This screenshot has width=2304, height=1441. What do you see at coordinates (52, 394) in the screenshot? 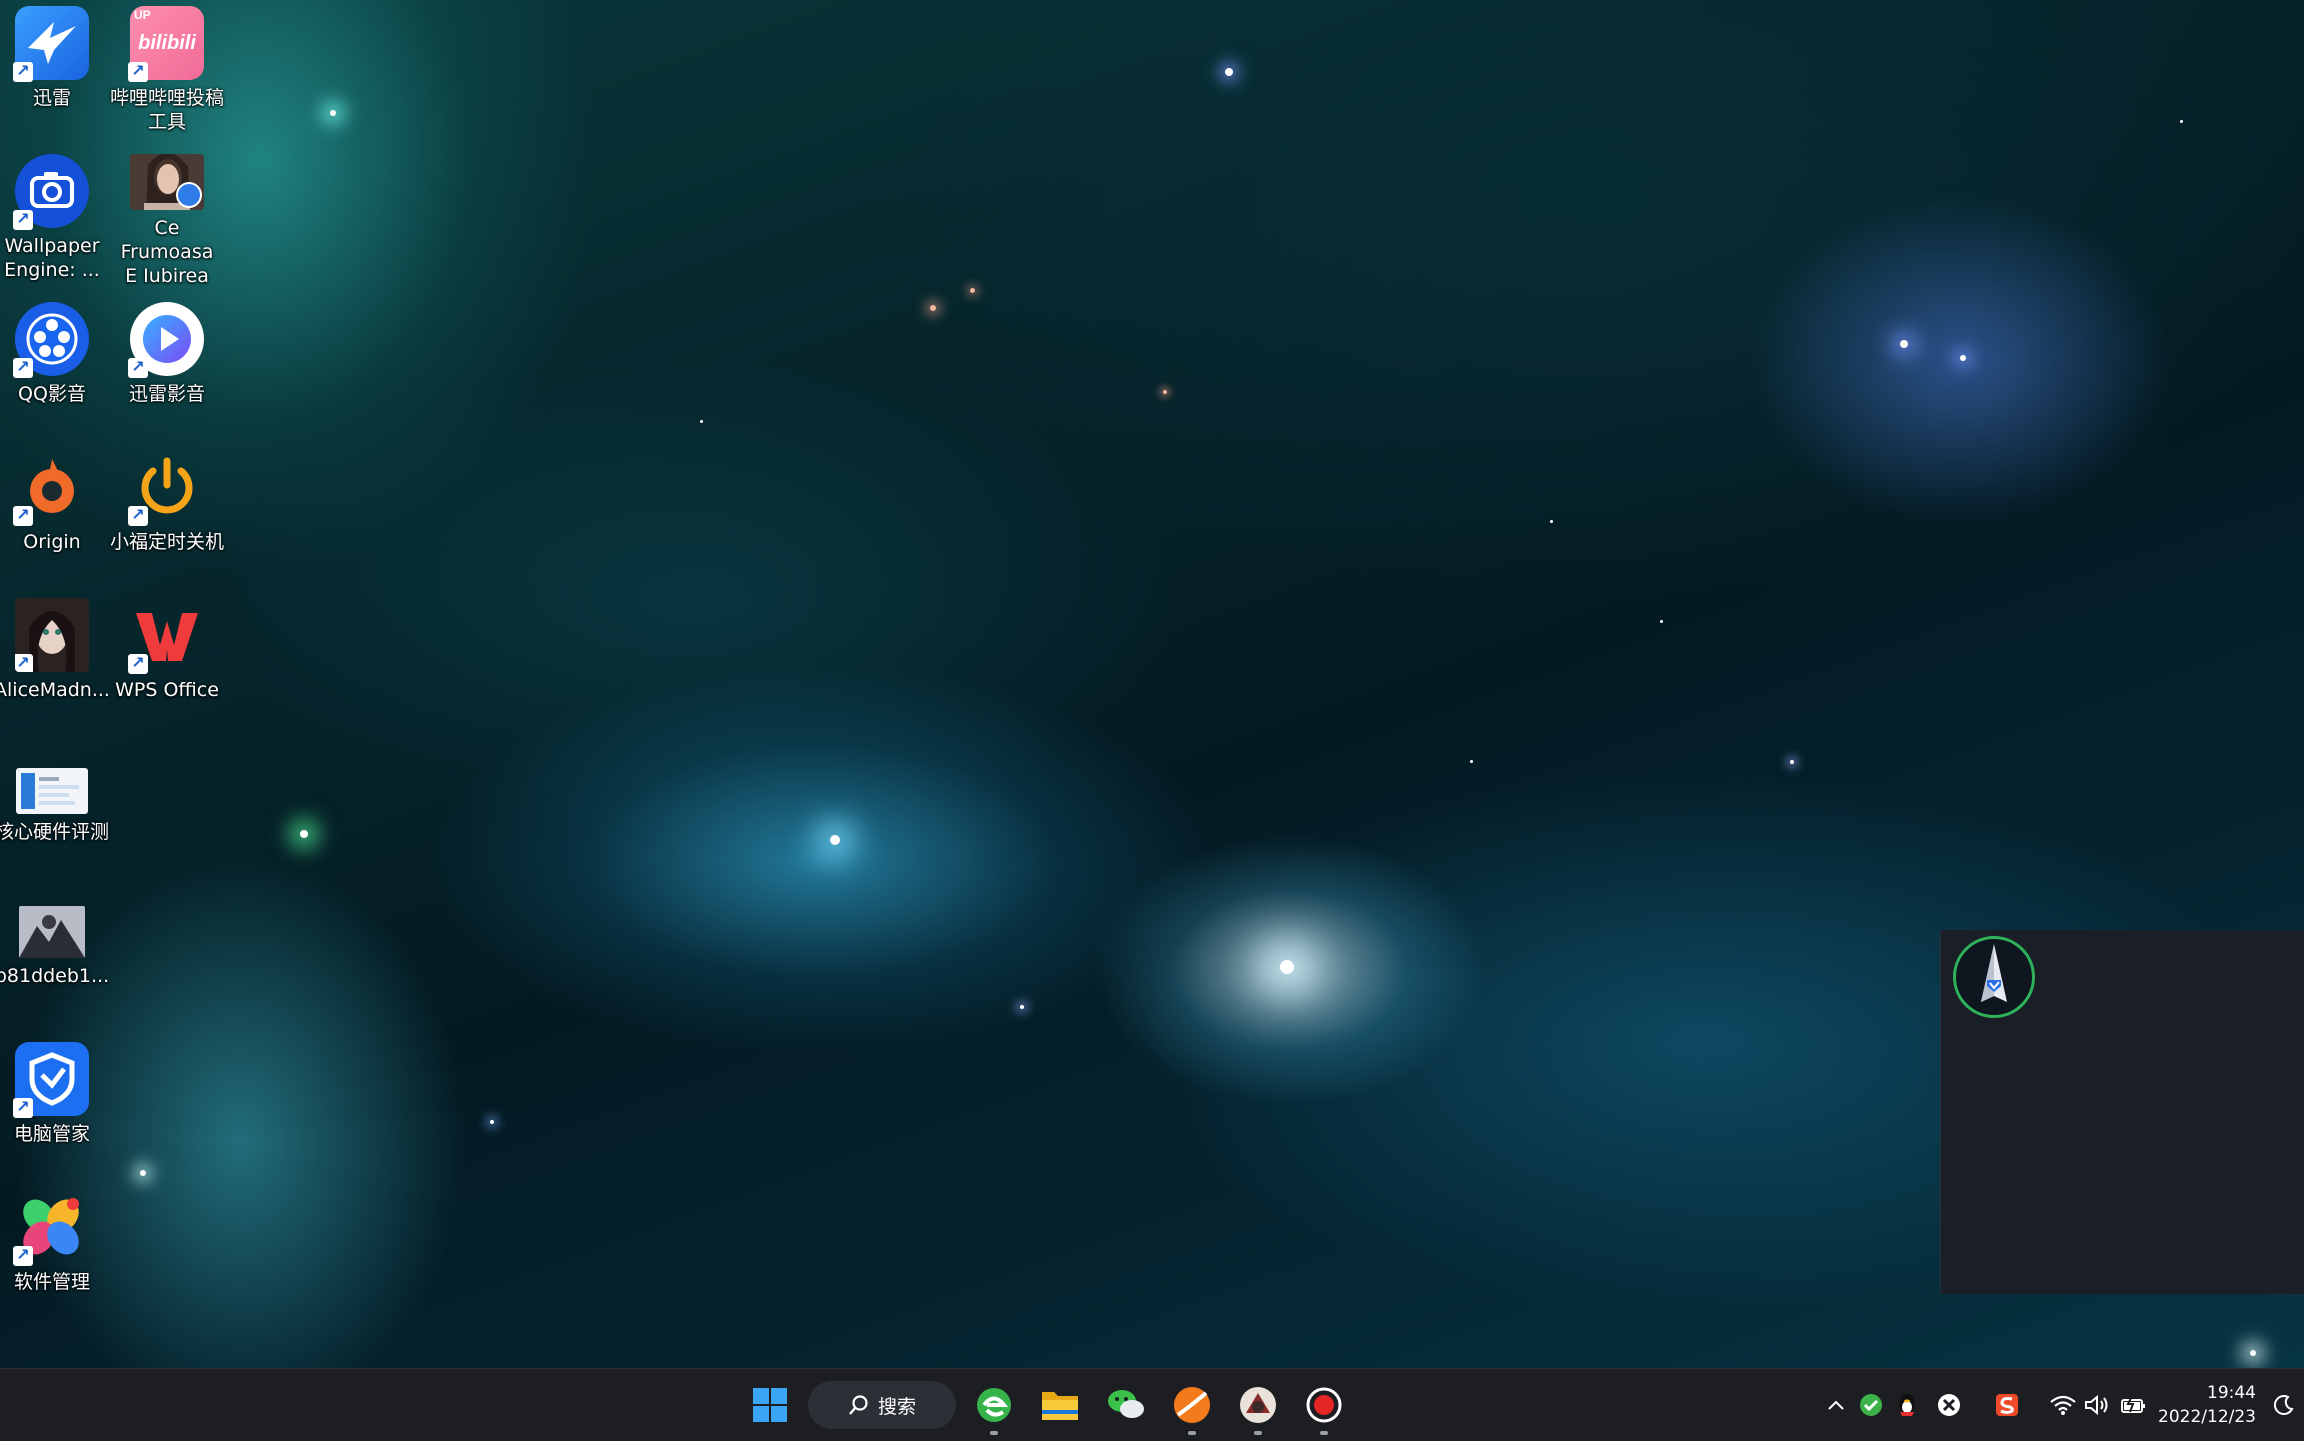
I see `icon-label: QQ影音` at bounding box center [52, 394].